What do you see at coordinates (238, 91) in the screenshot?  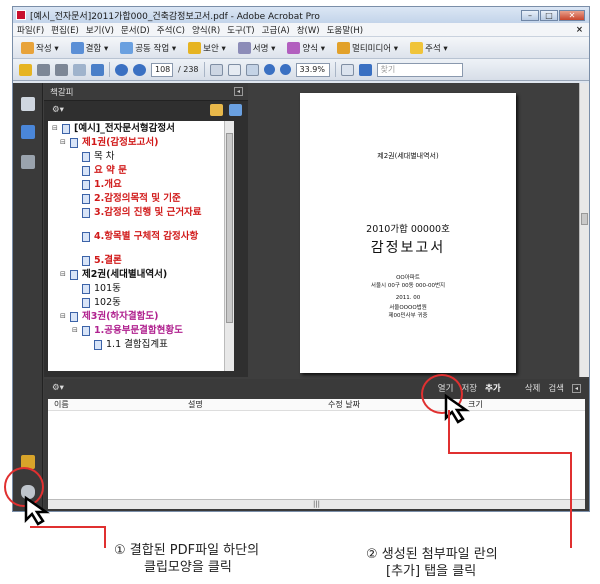 I see `collapse-panel-button: ◂` at bounding box center [238, 91].